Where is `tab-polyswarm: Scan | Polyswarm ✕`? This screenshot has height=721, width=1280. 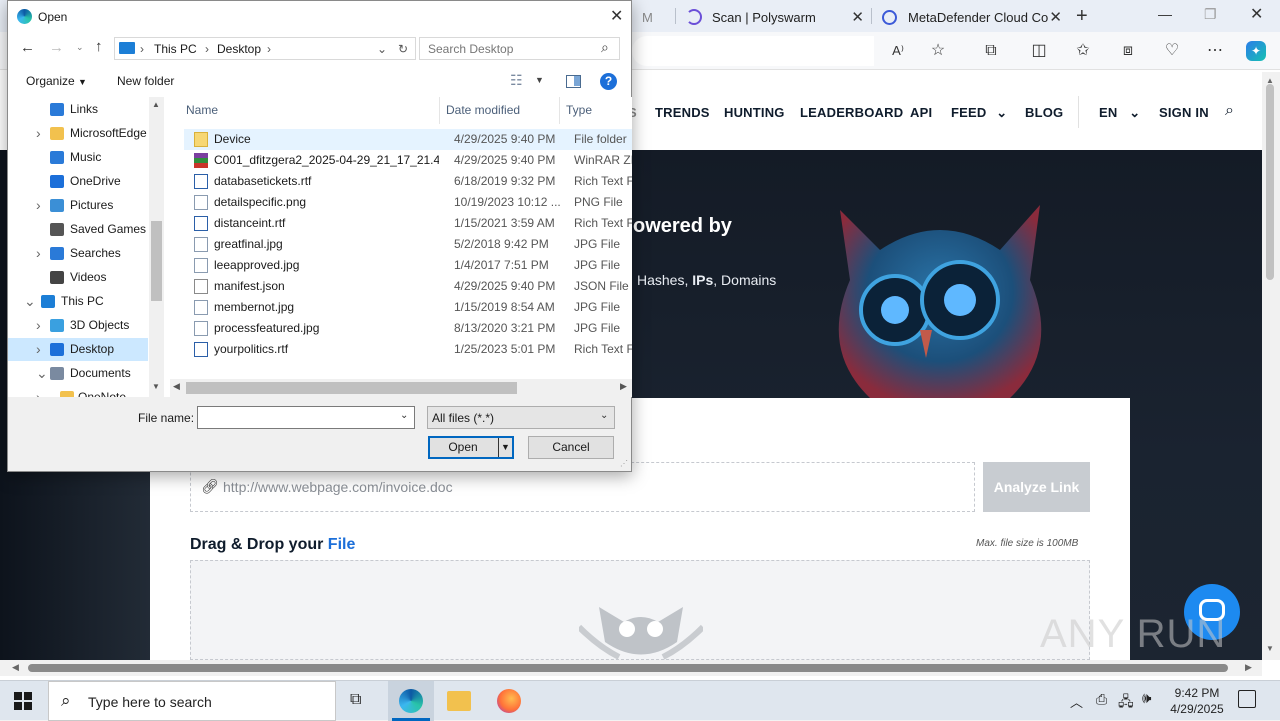 tab-polyswarm: Scan | Polyswarm ✕ is located at coordinates (773, 17).